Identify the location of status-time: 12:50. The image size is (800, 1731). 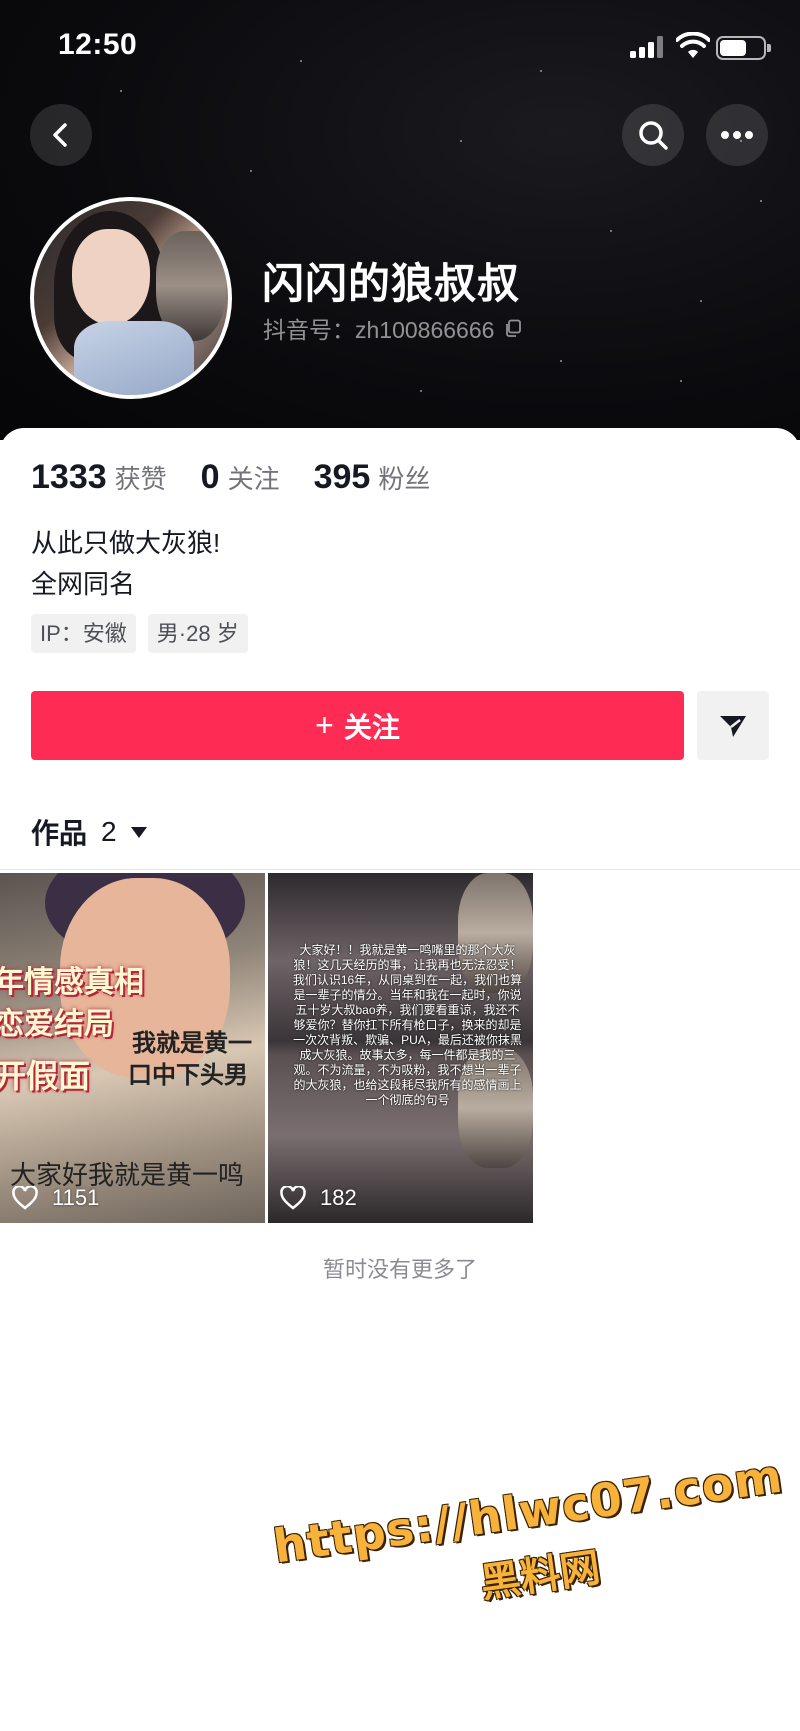
(98, 44).